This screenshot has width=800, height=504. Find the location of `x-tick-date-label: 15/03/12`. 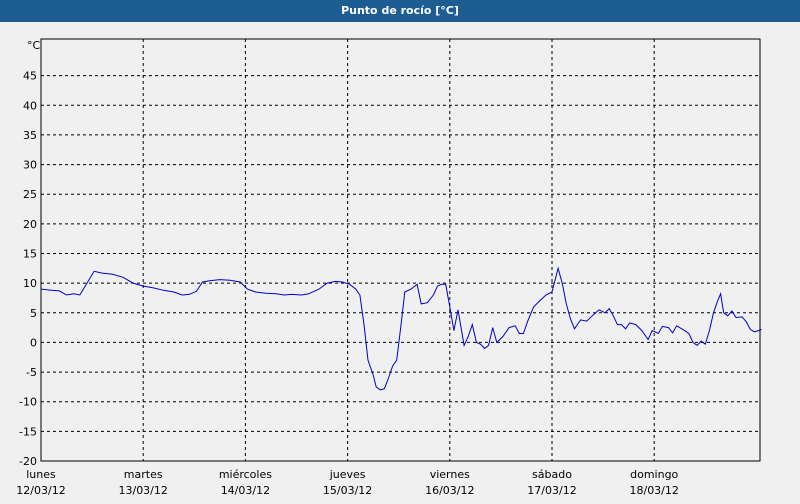

x-tick-date-label: 15/03/12 is located at coordinates (347, 490).